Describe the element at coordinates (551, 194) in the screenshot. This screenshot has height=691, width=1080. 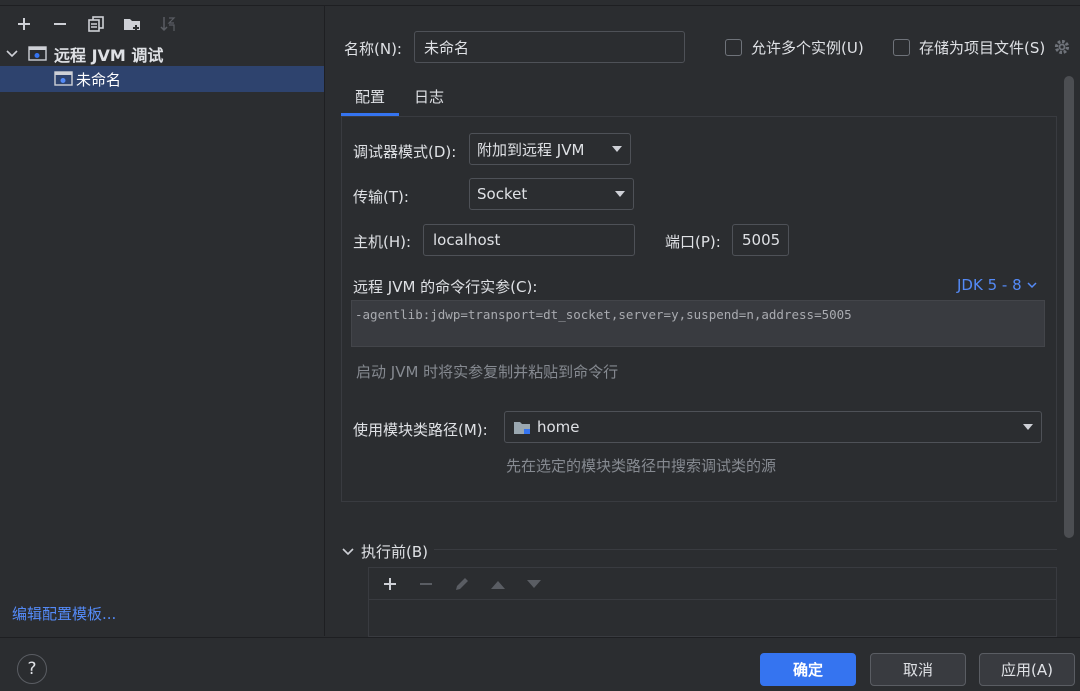
I see `transport-select: Socket` at that location.